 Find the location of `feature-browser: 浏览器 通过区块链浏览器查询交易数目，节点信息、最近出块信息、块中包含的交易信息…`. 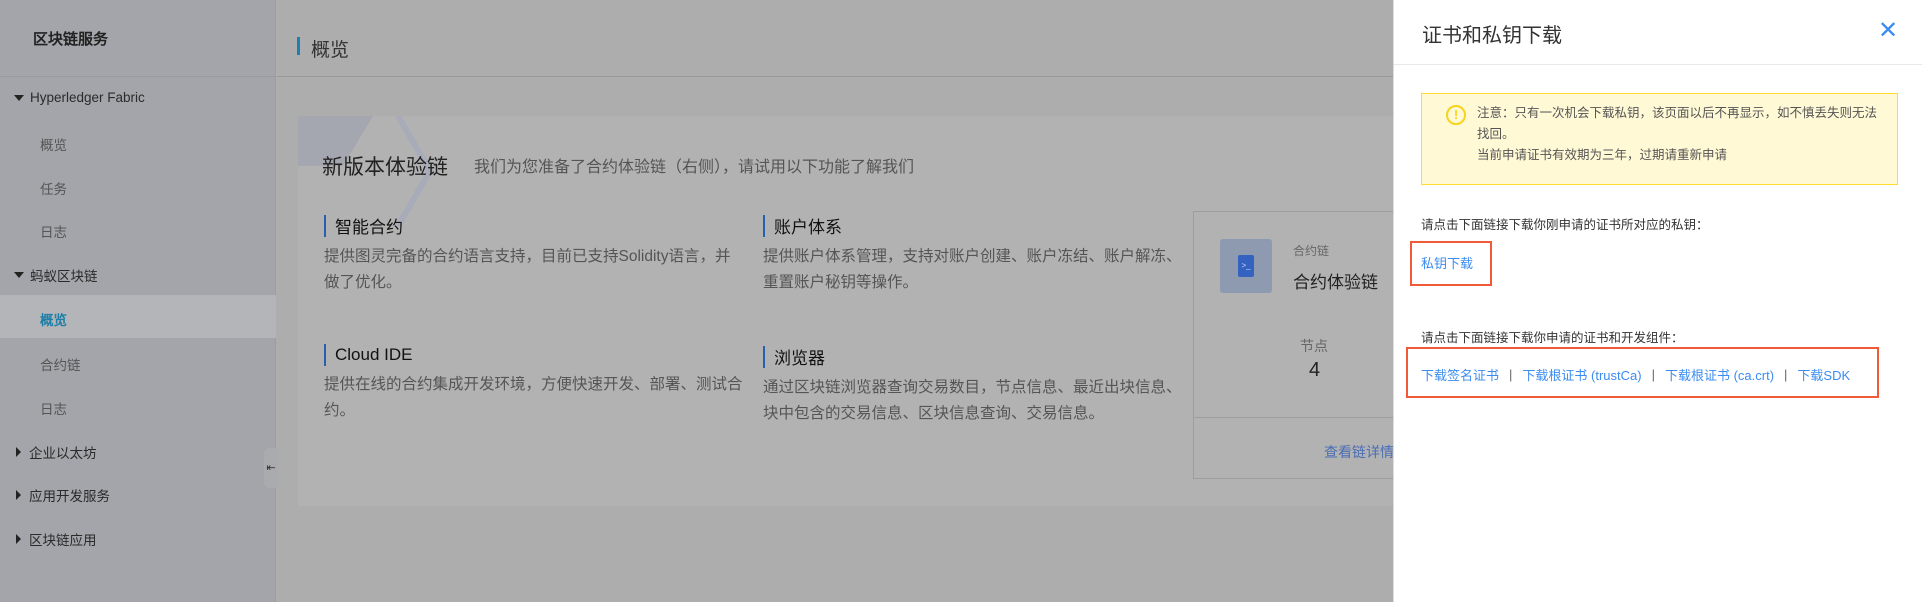

feature-browser: 浏览器 通过区块链浏览器查询交易数目，节点信息、最近出块信息、块中包含的交易信息… is located at coordinates (973, 385).